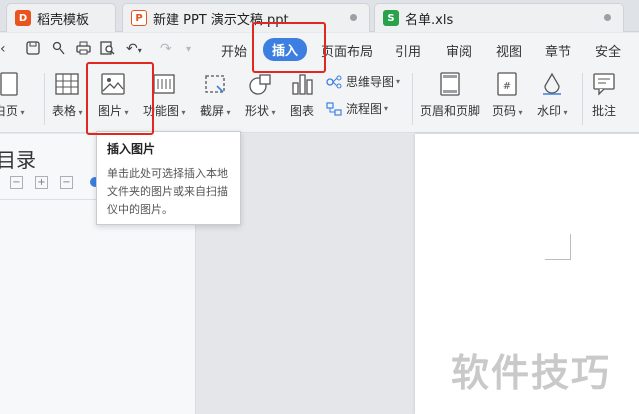  What do you see at coordinates (139, 18) in the screenshot?
I see `ppt-icon: P` at bounding box center [139, 18].